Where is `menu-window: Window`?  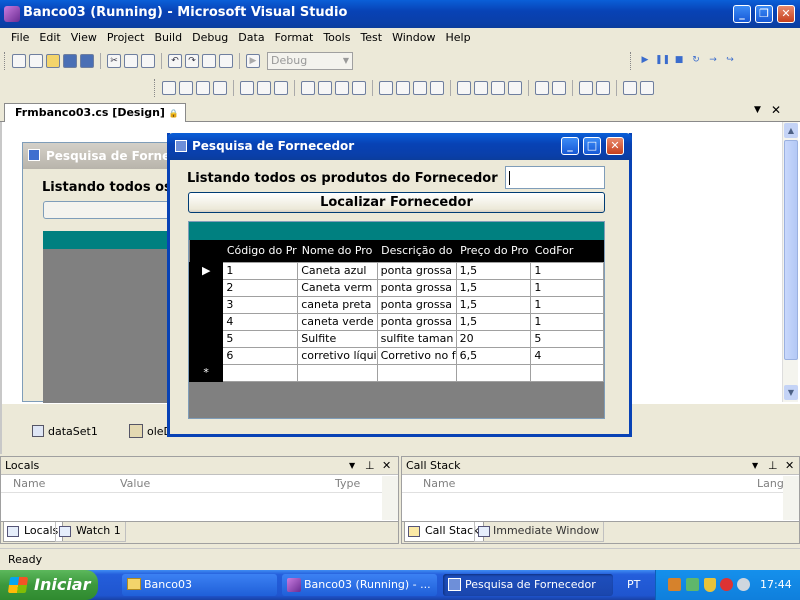
menu-window: Window is located at coordinates (413, 38).